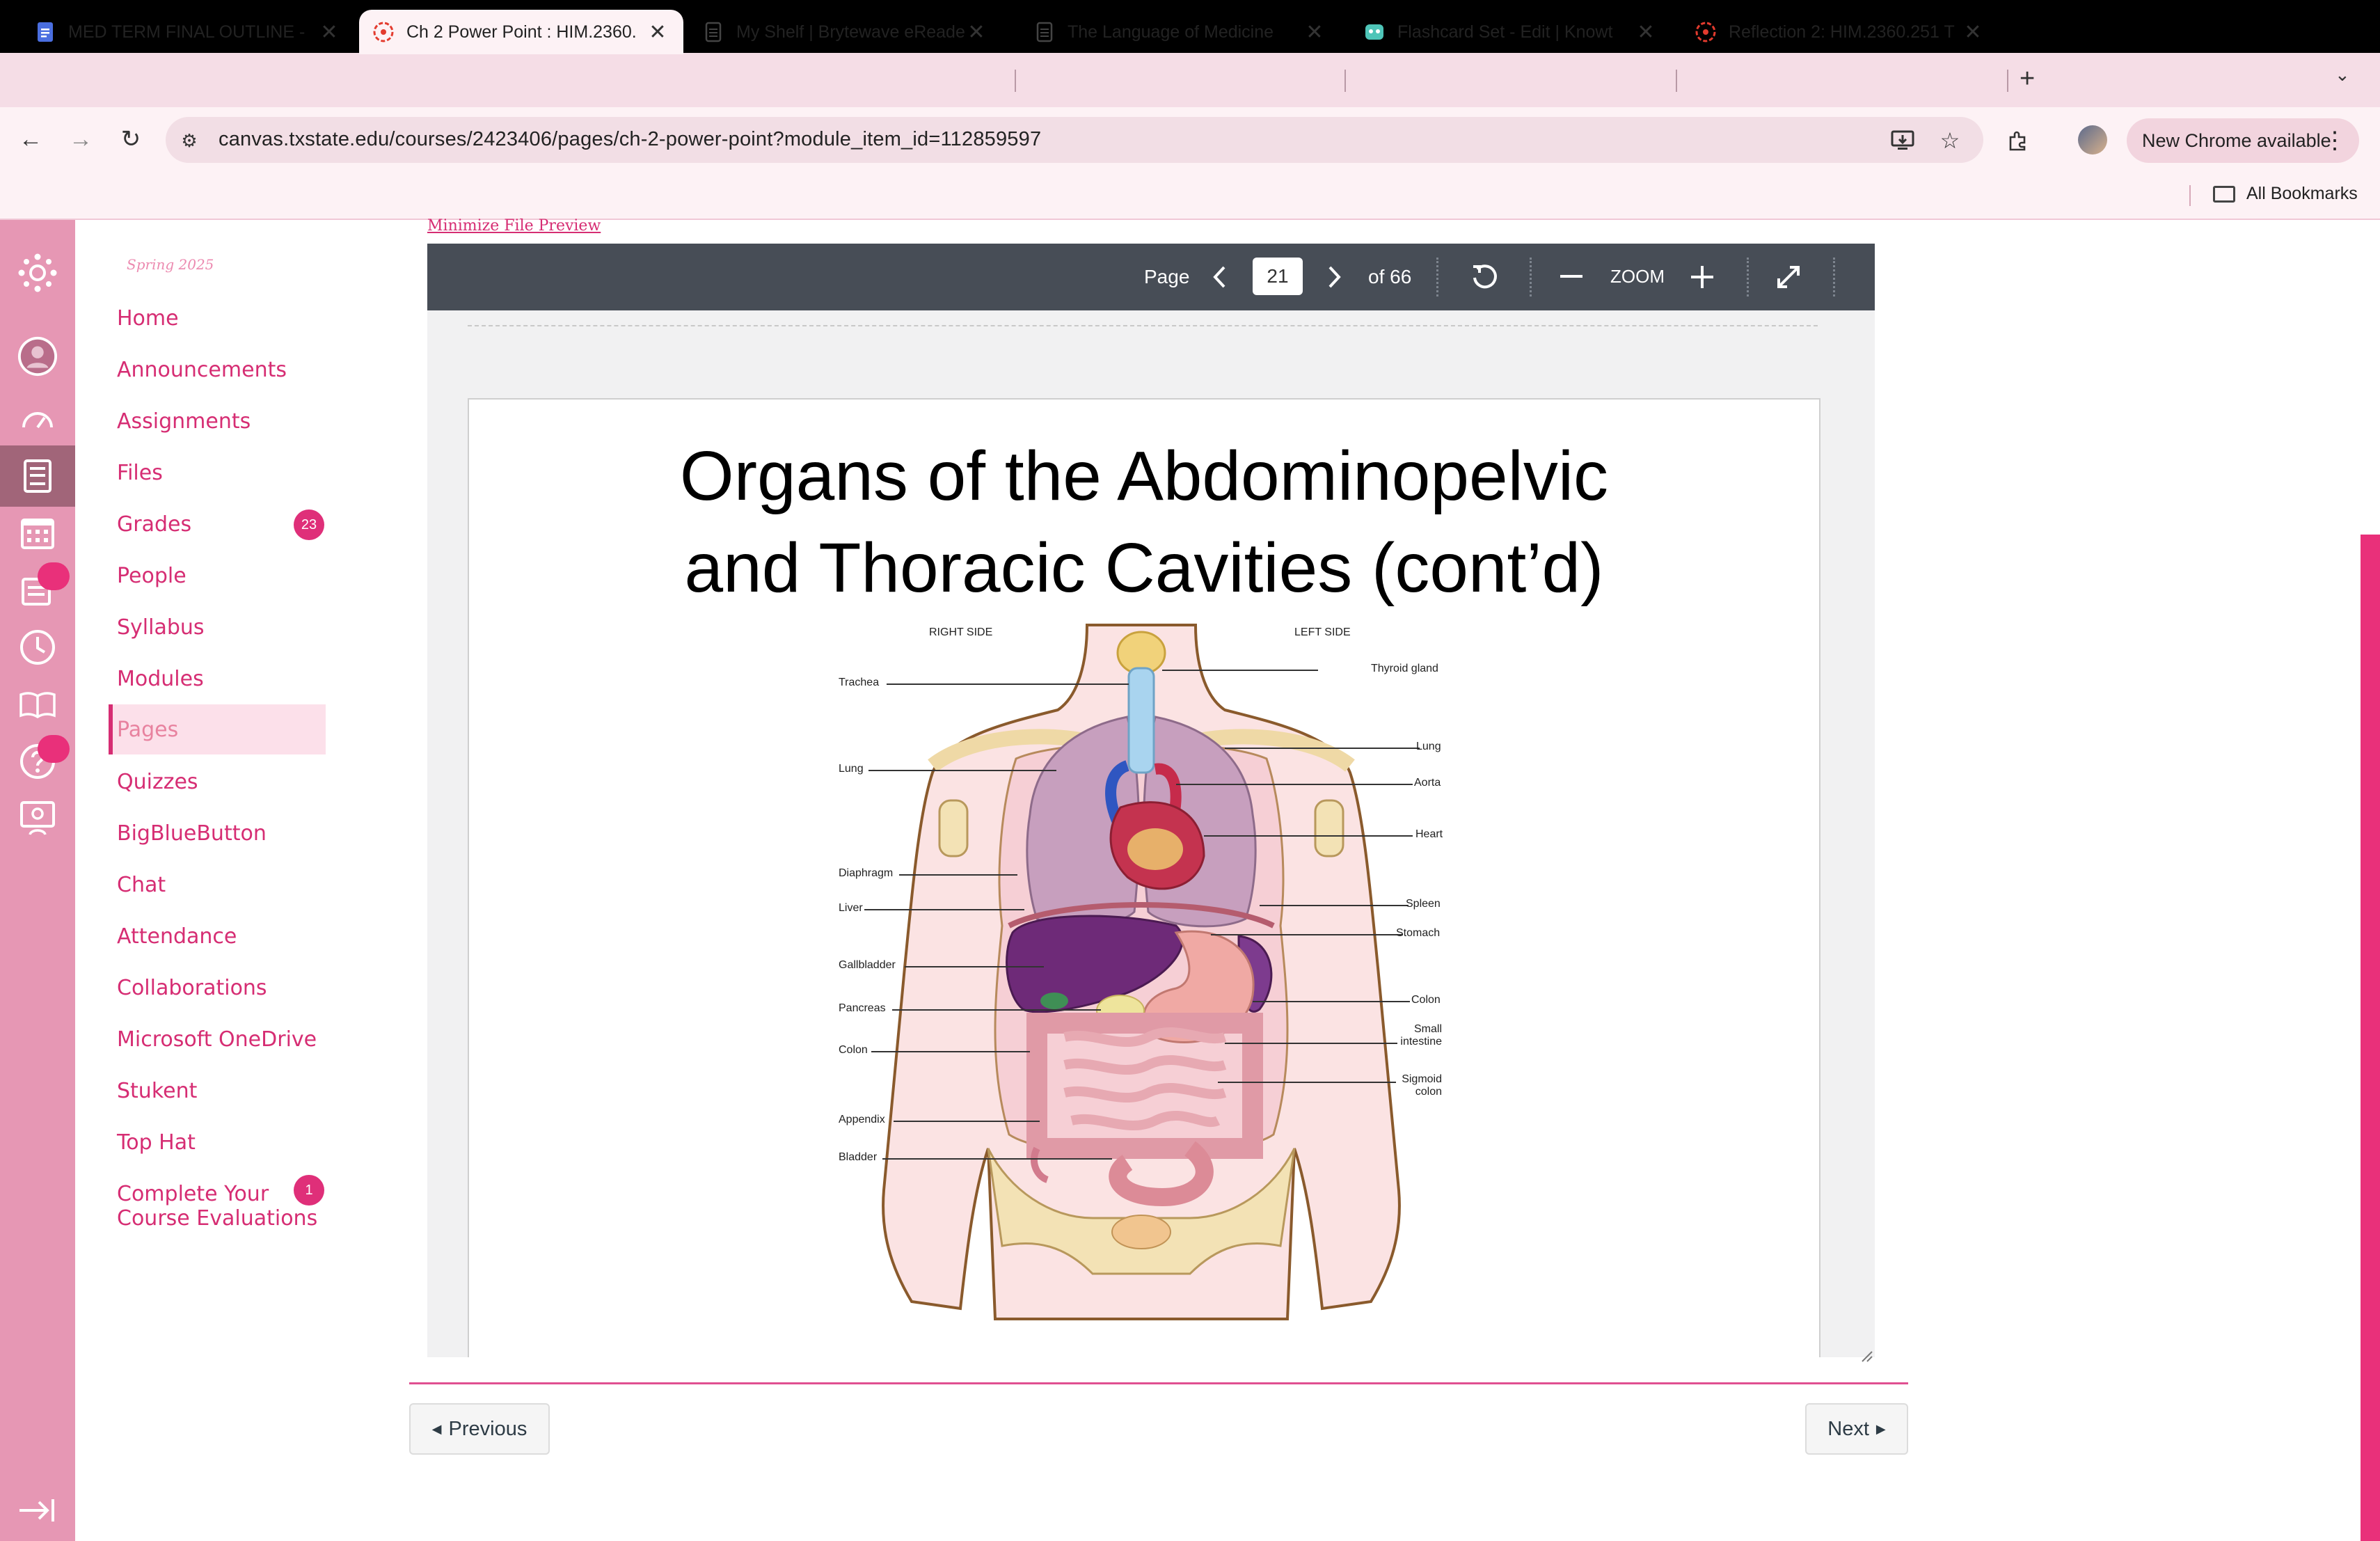  Describe the element at coordinates (157, 1091) in the screenshot. I see `course-nav-stukent: Stukent` at that location.